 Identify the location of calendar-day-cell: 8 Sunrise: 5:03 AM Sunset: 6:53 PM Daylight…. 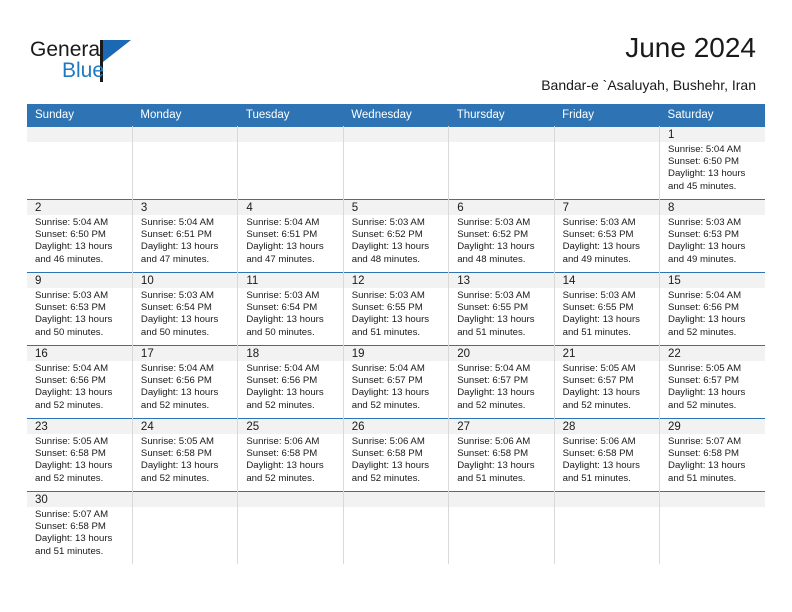
(712, 236).